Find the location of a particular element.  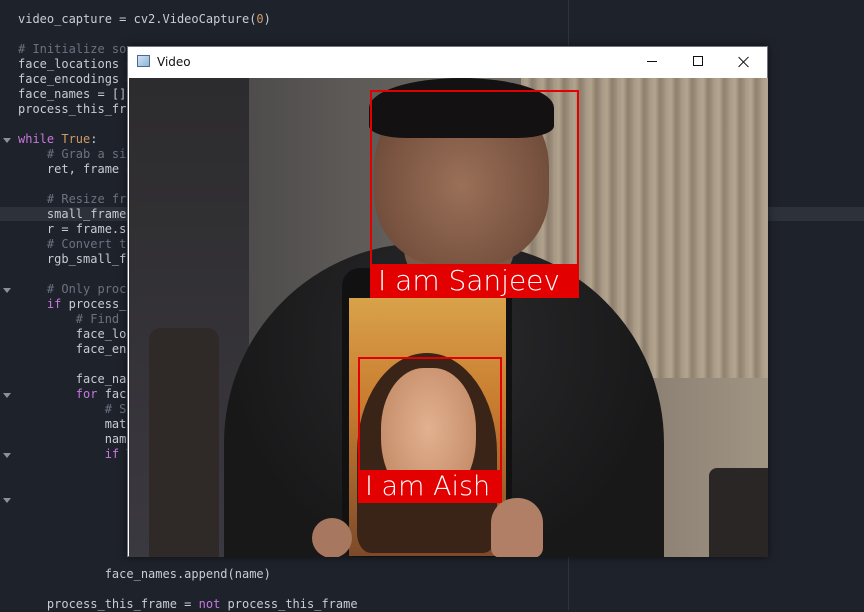

face-detection-label: I am Sanjeev is located at coordinates (474, 281).